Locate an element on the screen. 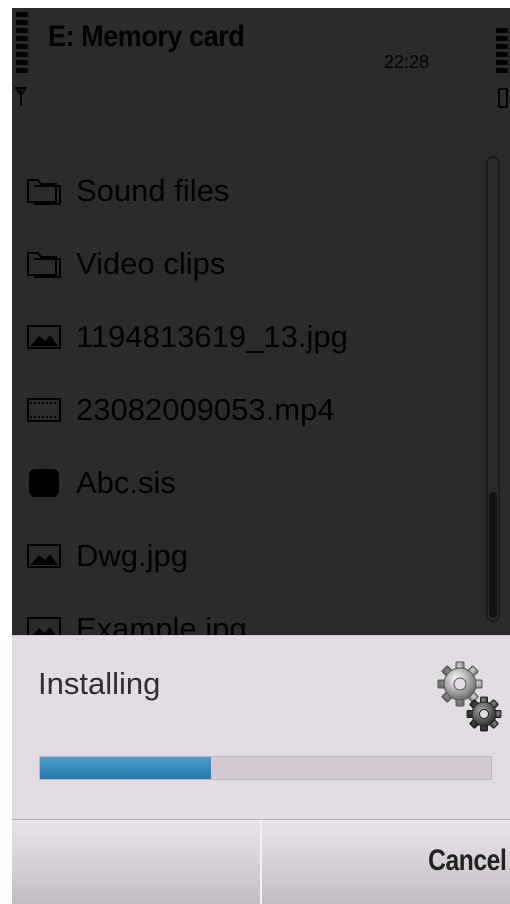 This screenshot has width=510, height=904. list-item: 23082009053.mp4 is located at coordinates (247, 409).